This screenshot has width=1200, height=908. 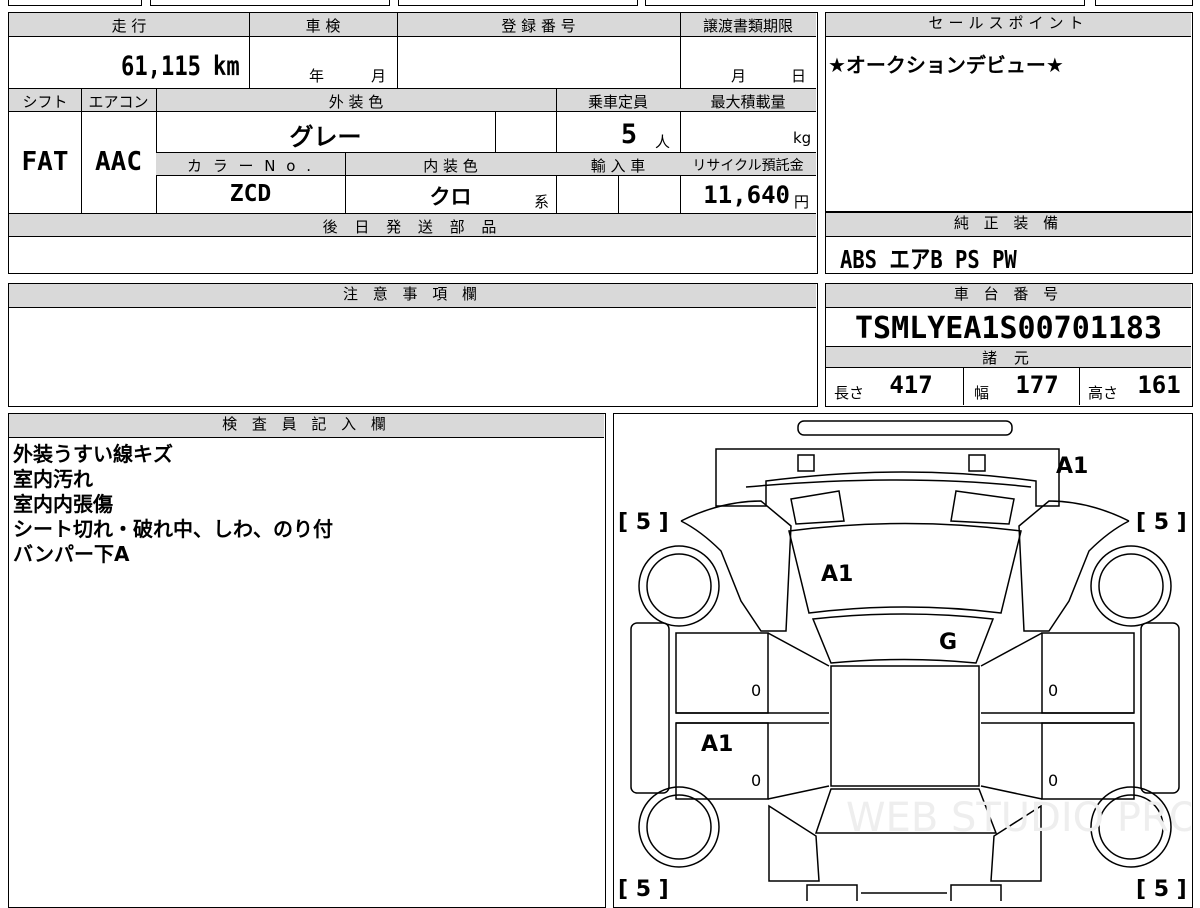 What do you see at coordinates (542, 202) in the screenshot?
I see `int-color-suffix: 系` at bounding box center [542, 202].